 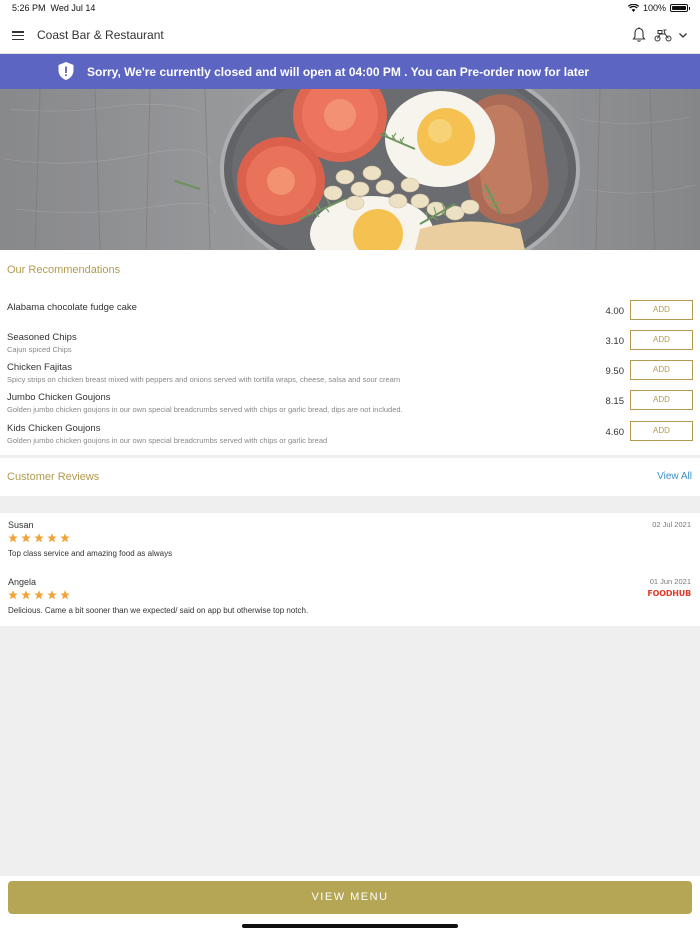 I want to click on reviews-header: Customer Reviews View All, so click(x=350, y=477).